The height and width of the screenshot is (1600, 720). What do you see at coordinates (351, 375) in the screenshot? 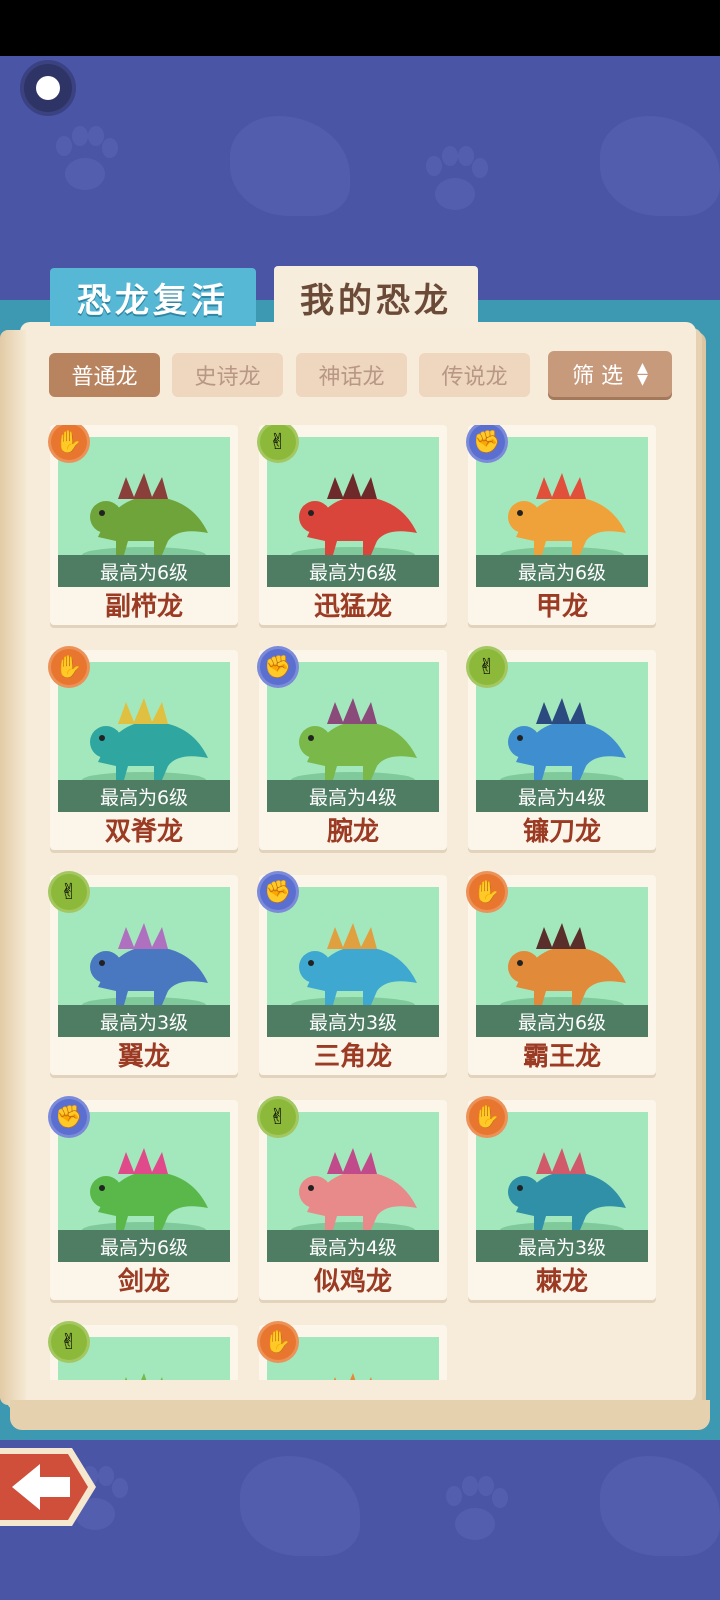
I see `filter-tab-mythic: 神话龙` at bounding box center [351, 375].